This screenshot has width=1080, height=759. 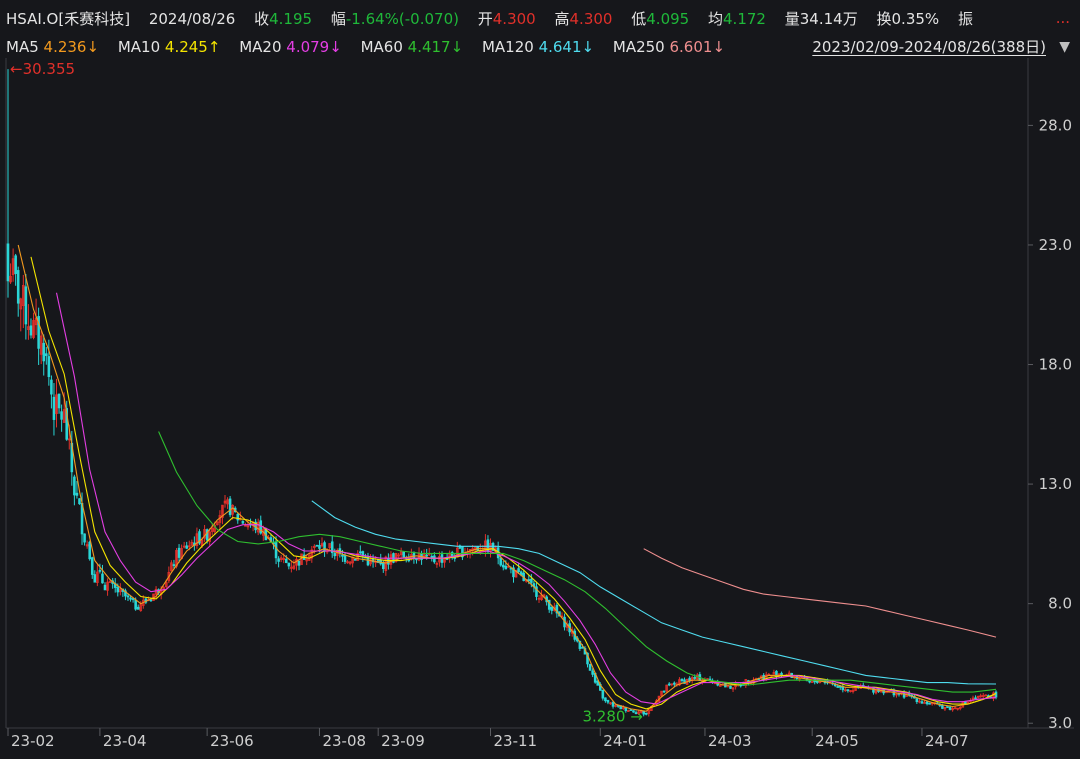 What do you see at coordinates (42, 69) in the screenshot?
I see `max-price-marker: ←30.355` at bounding box center [42, 69].